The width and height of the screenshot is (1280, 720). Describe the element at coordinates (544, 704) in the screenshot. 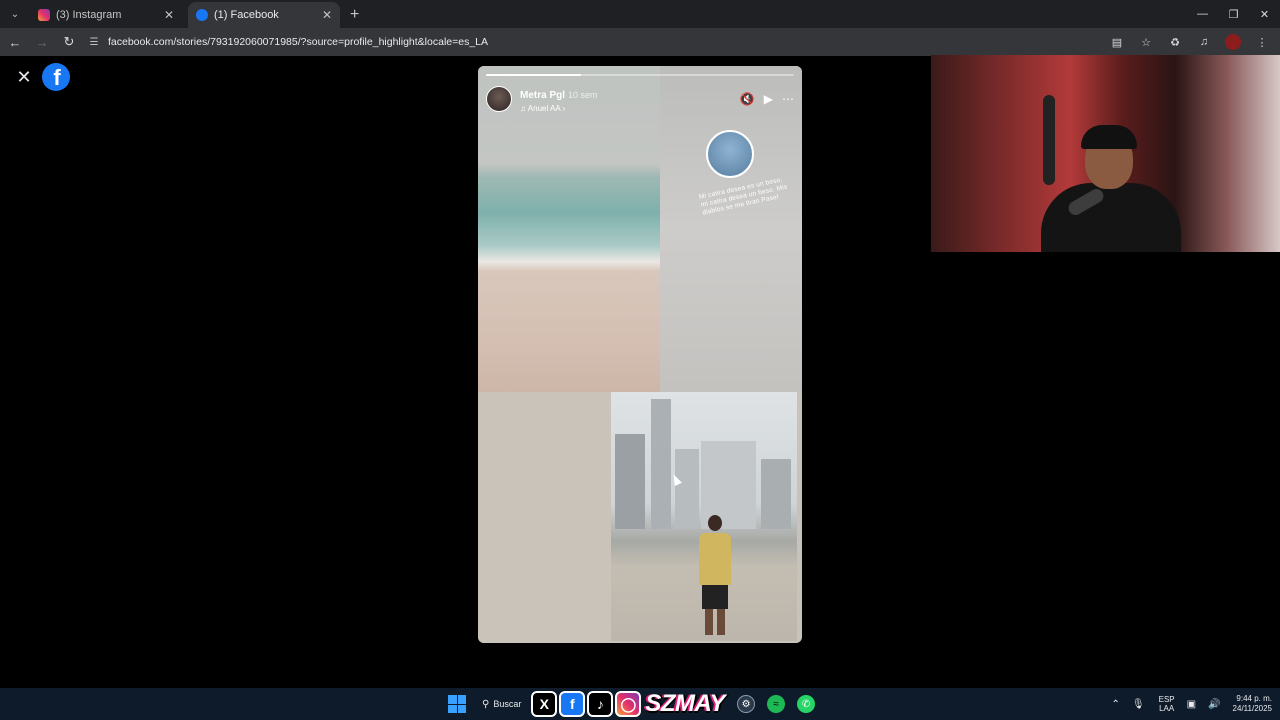

I see `x-logo-icon: X` at that location.